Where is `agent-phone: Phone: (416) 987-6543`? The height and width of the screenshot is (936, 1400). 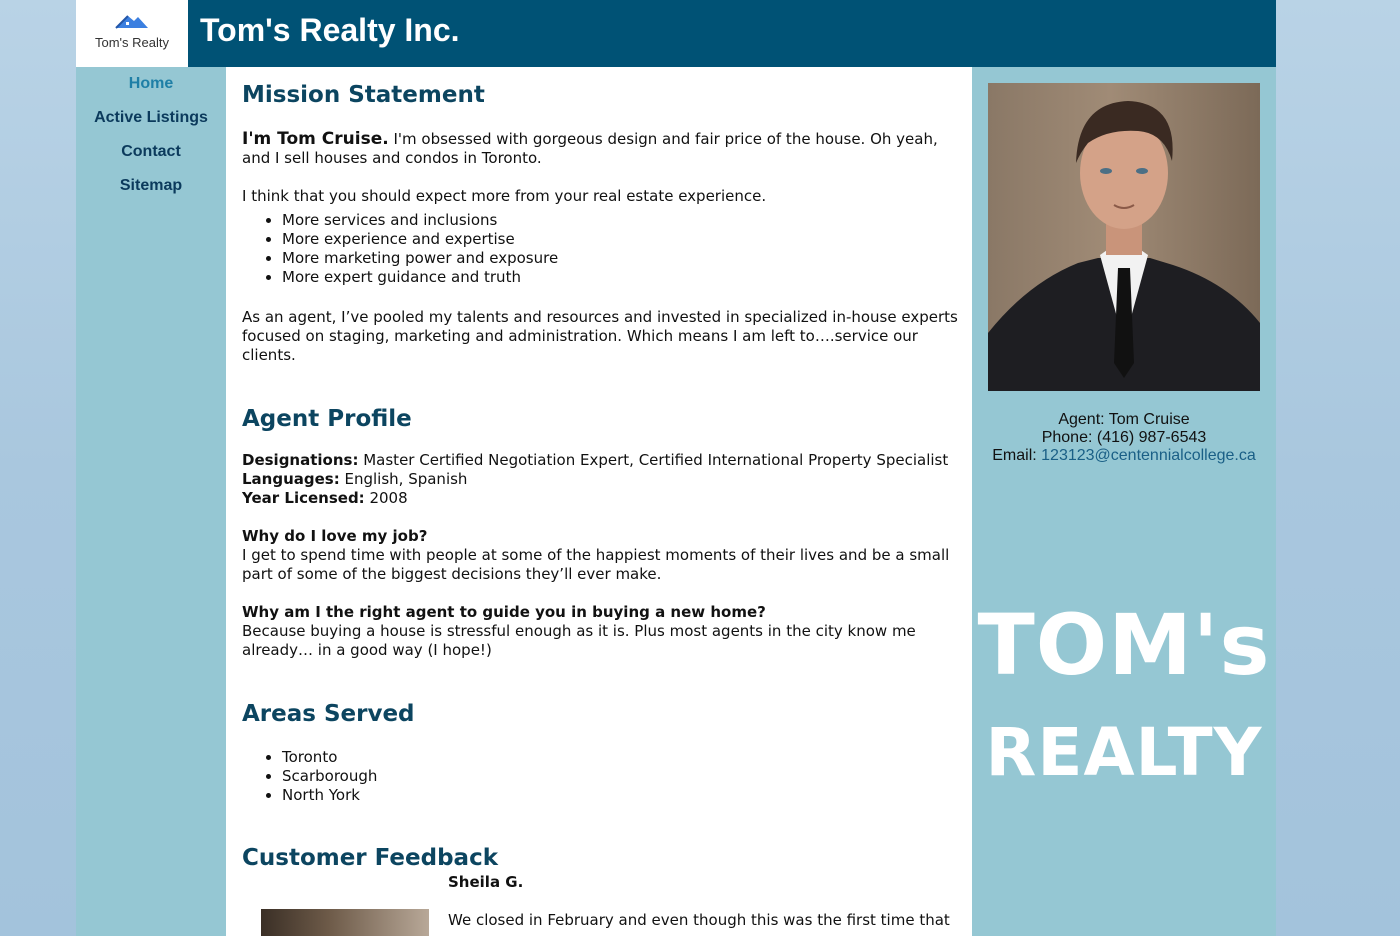 agent-phone: Phone: (416) 987-6543 is located at coordinates (1124, 437).